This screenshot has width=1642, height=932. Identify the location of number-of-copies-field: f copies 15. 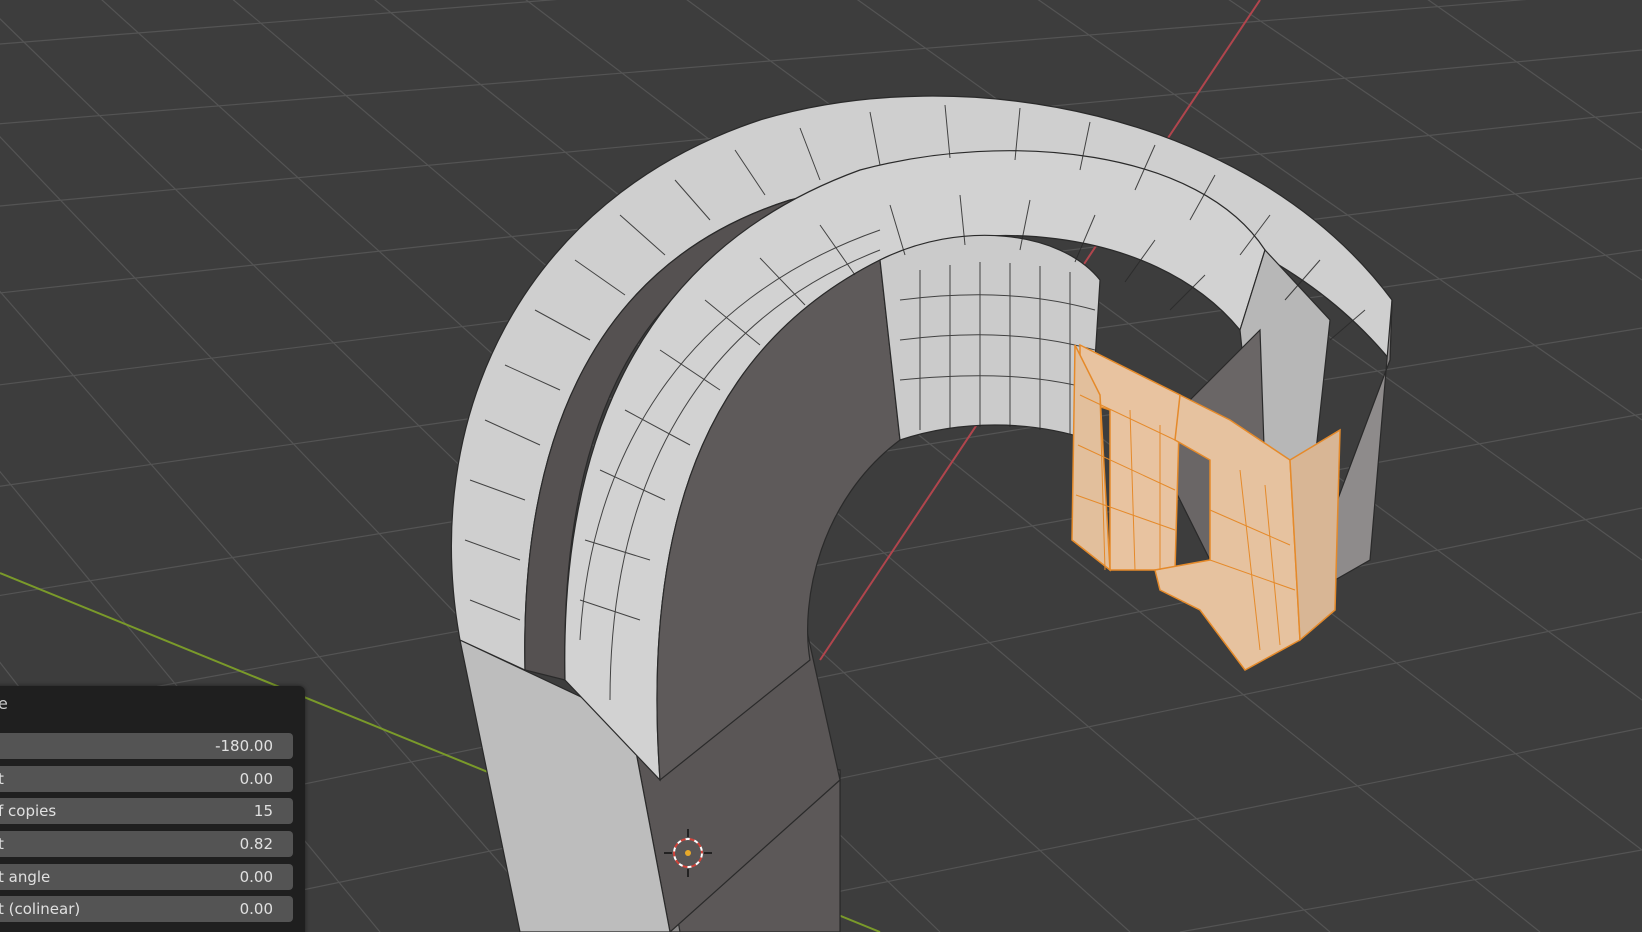
(146, 811).